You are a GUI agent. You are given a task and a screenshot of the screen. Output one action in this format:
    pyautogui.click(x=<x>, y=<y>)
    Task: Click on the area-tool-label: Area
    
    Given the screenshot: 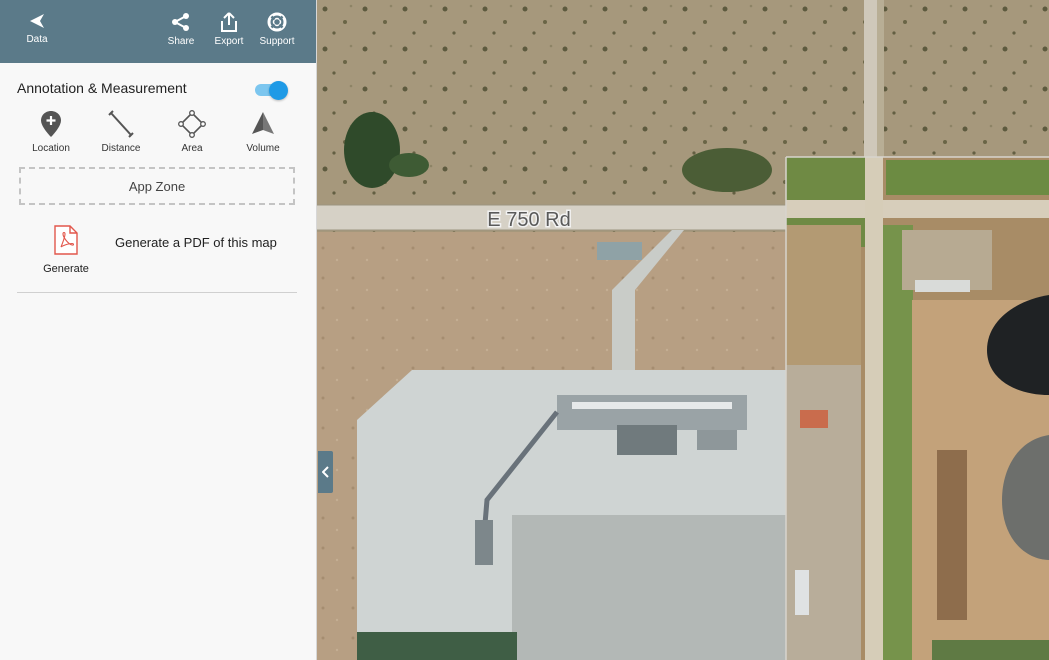 What is the action you would take?
    pyautogui.click(x=192, y=148)
    